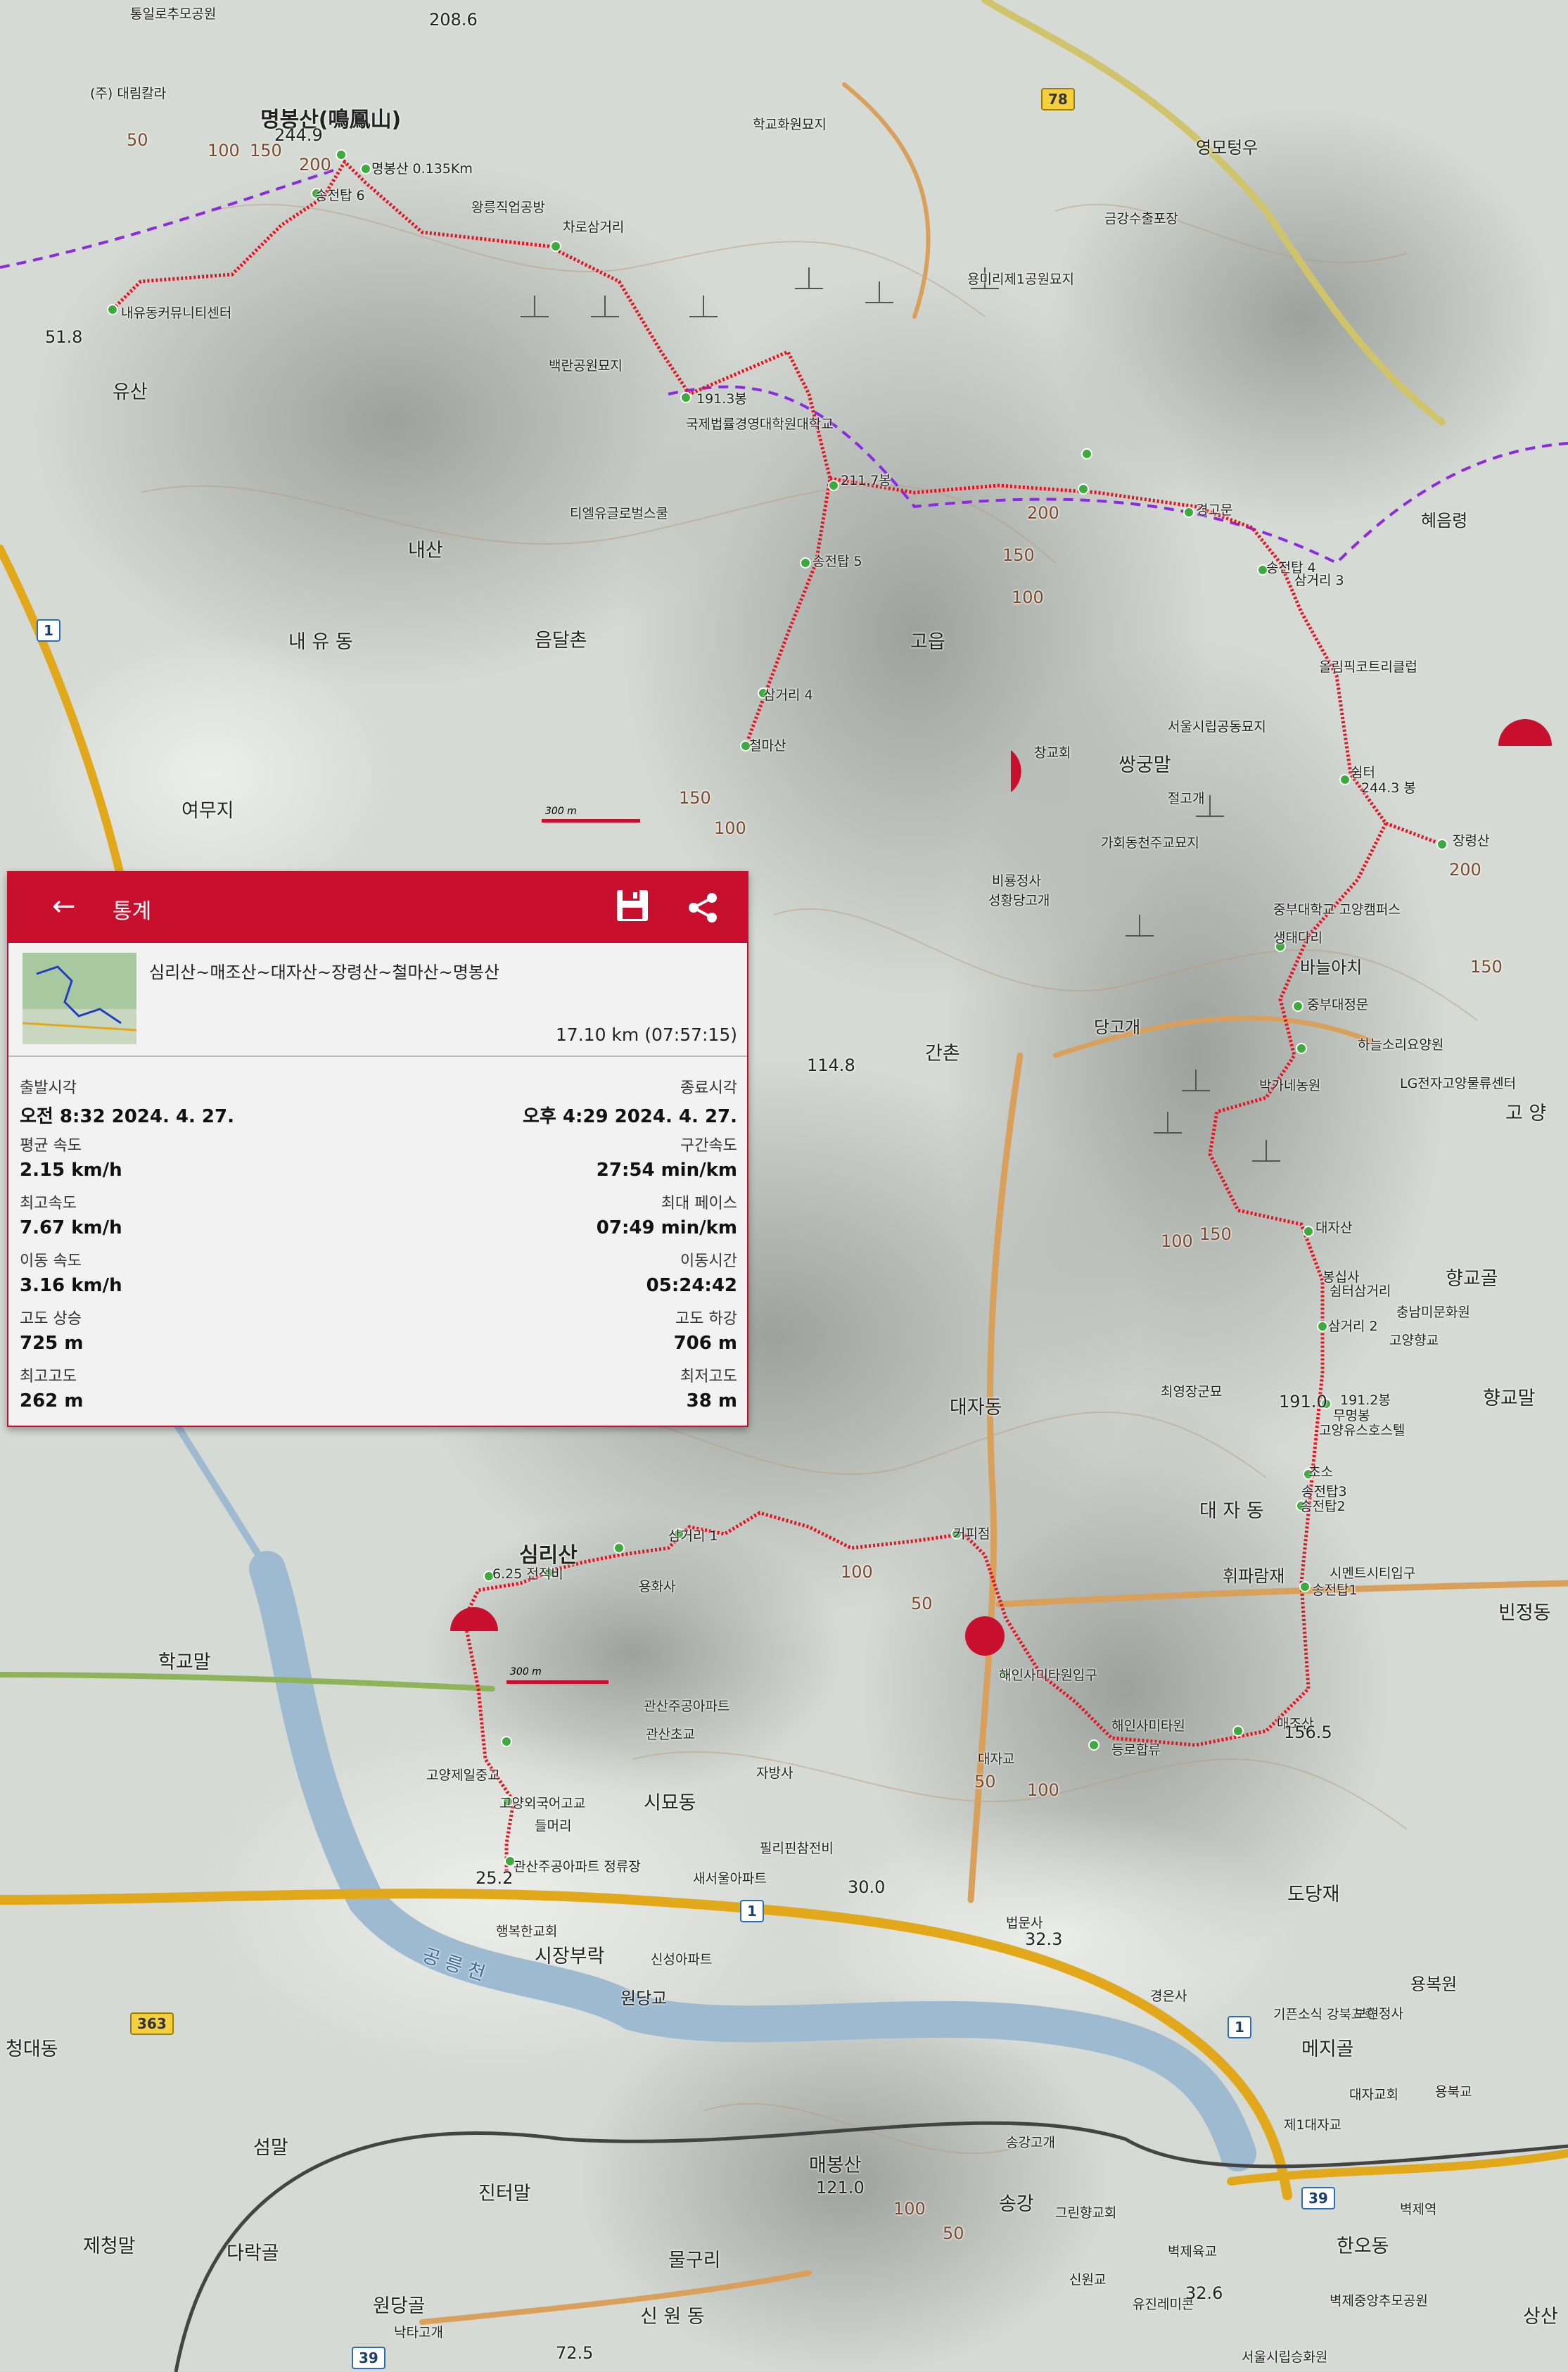  I want to click on poi-guard-post: 초소, so click(1320, 1472).